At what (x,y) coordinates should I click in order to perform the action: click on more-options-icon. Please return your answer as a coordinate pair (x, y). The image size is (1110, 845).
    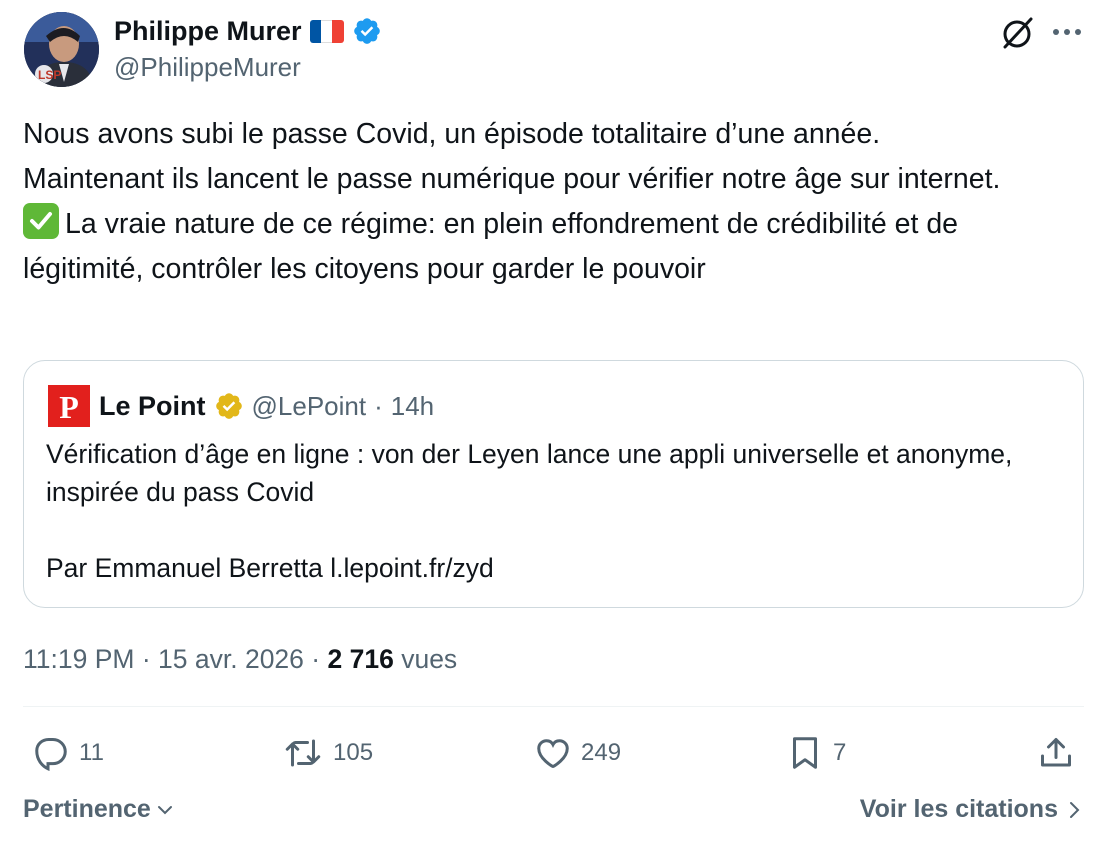
    Looking at the image, I should click on (1067, 32).